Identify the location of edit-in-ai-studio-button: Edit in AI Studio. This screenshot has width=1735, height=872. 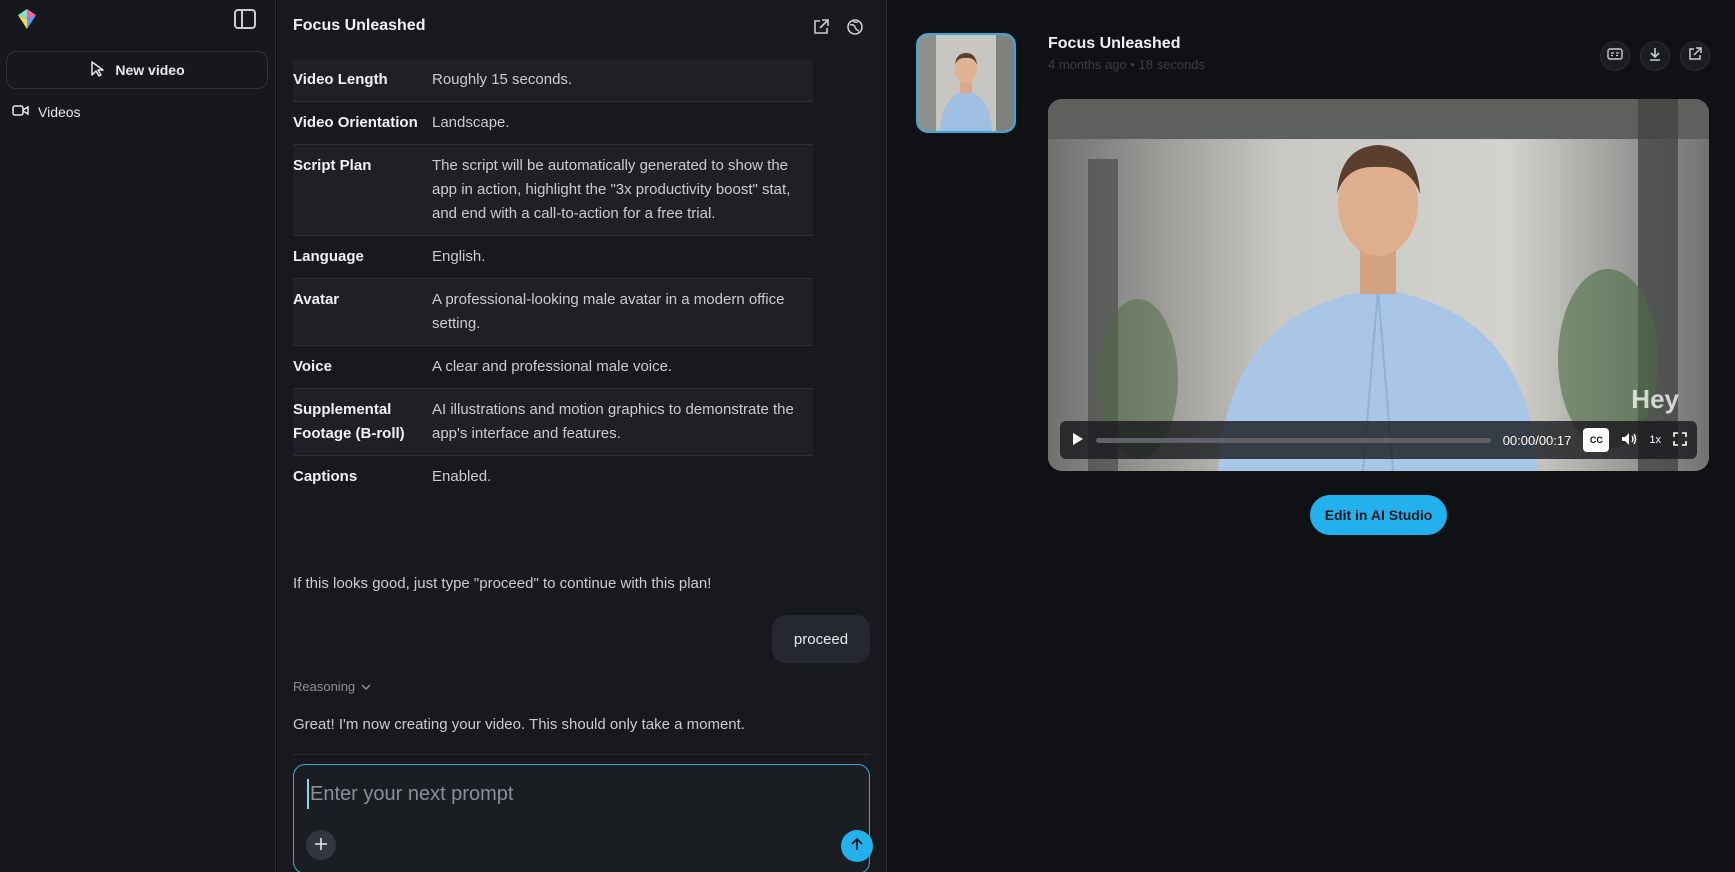
(1378, 515).